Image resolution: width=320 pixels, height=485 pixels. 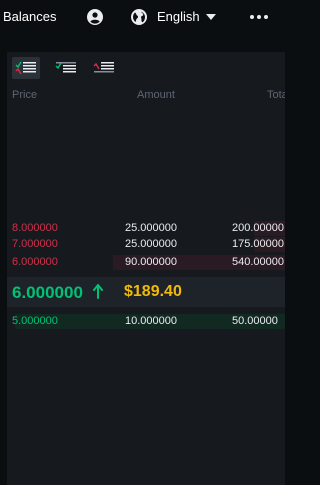 What do you see at coordinates (151, 321) in the screenshot?
I see `bid-amount: 10.000000` at bounding box center [151, 321].